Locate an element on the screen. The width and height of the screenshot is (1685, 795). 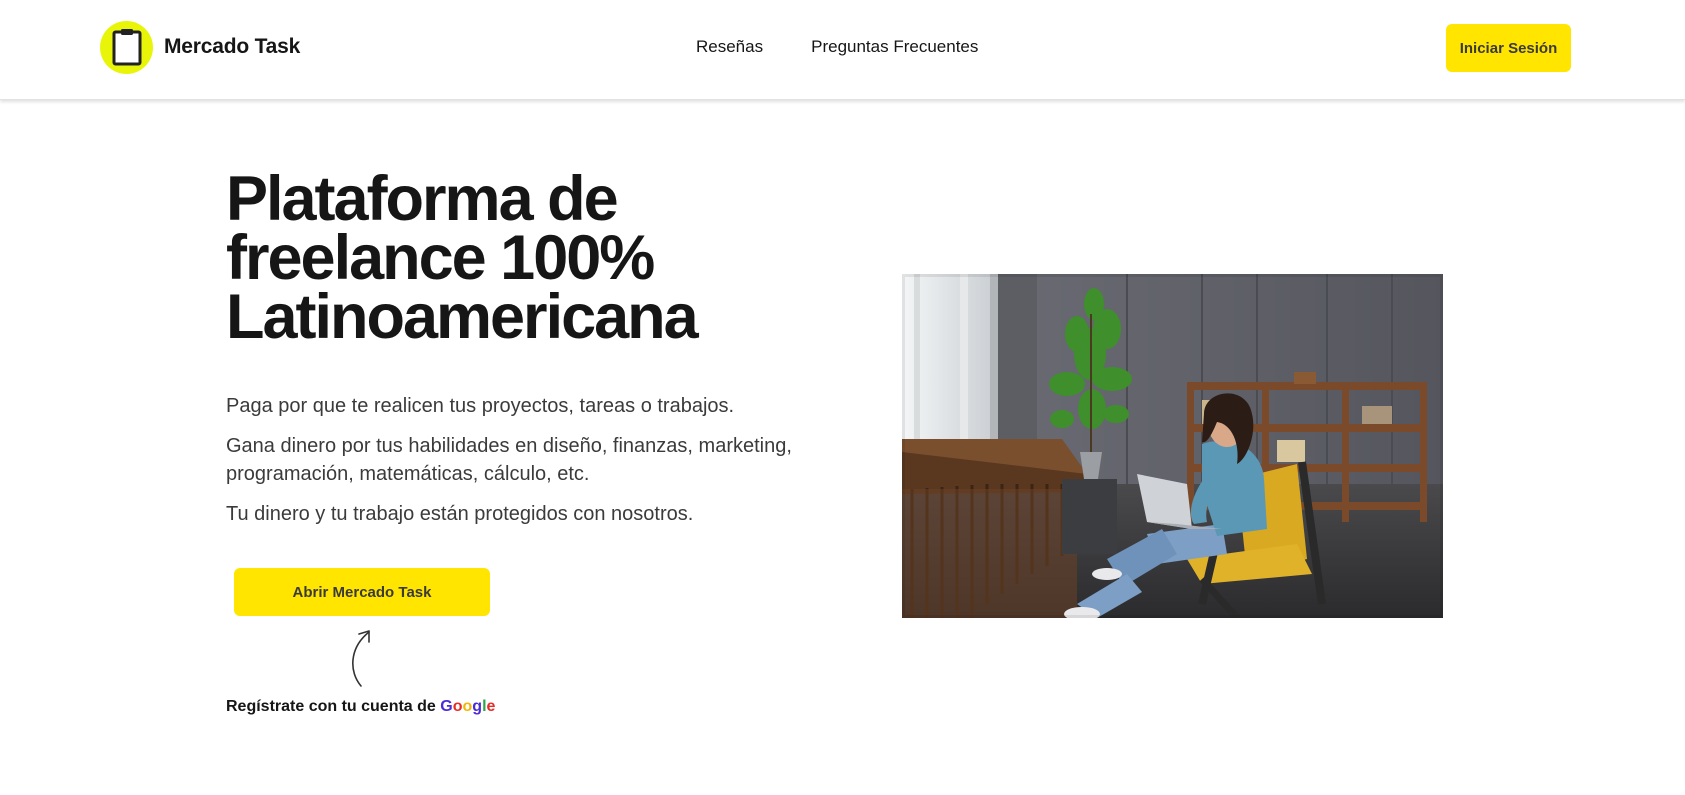
nav-link-faq: Preguntas Frecuentes is located at coordinates (894, 47).